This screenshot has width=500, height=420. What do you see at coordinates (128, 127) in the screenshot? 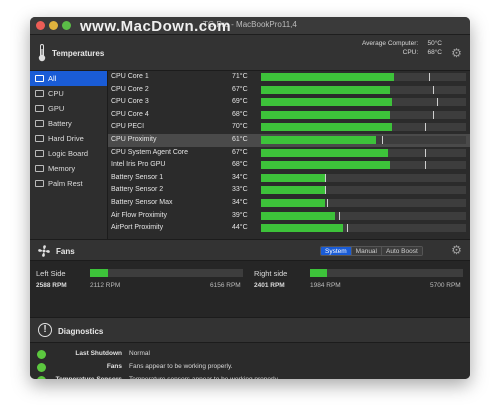
I see `sensor-name: CPU PECI` at bounding box center [128, 127].